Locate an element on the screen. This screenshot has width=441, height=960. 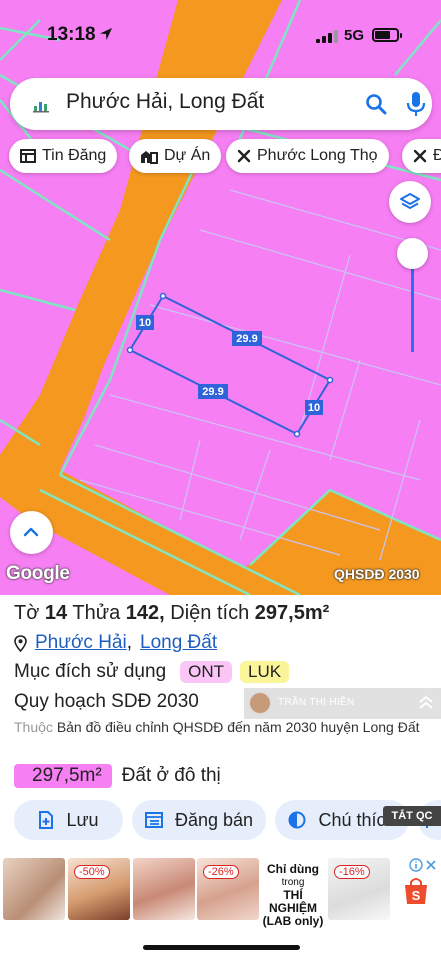
purpose-label: Mục đích sử dụng is located at coordinates (90, 671).